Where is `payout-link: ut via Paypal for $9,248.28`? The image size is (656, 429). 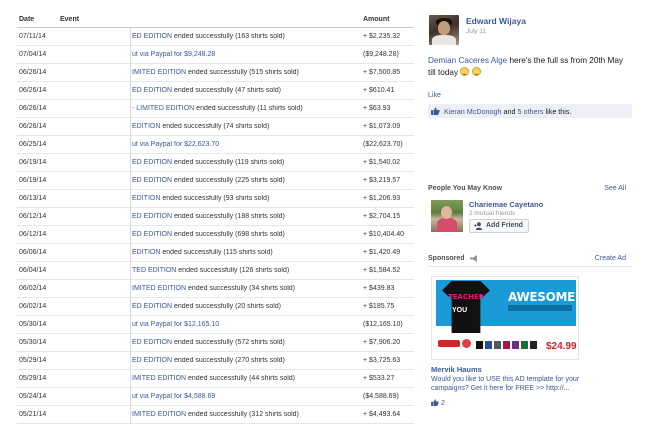 payout-link: ut via Paypal for $9,248.28 is located at coordinates (173, 54).